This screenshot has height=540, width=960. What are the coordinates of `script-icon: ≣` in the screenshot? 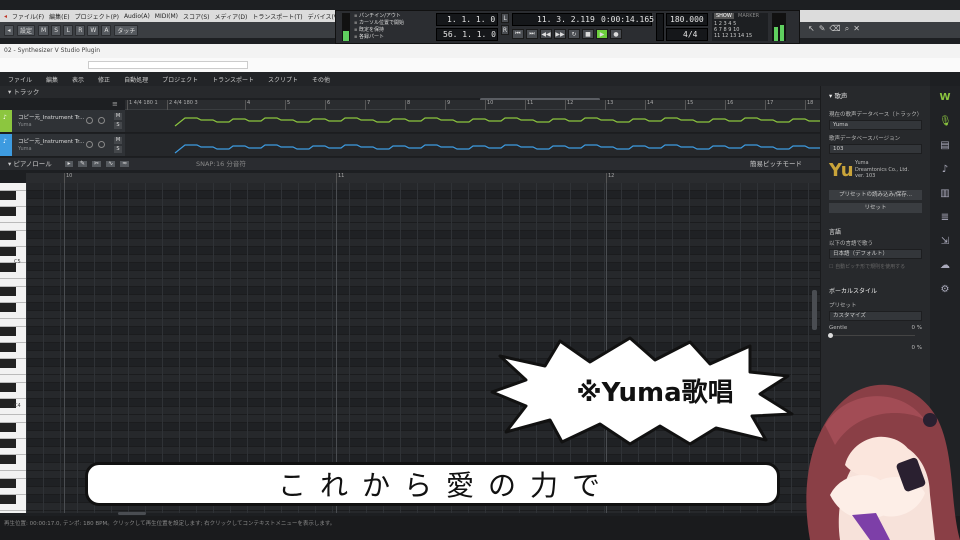 It's located at (945, 218).